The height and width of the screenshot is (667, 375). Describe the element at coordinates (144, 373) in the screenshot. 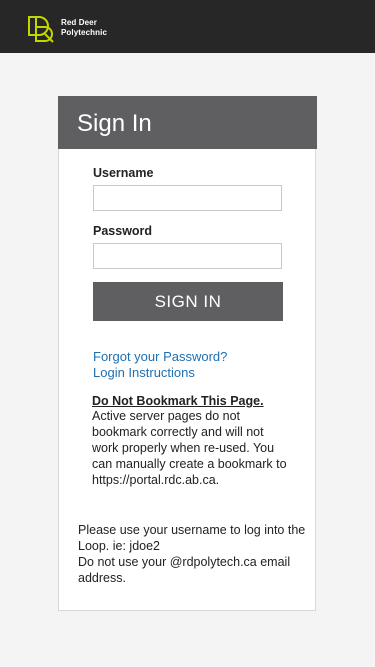

I see `login-instructions-link: Login Instructions` at that location.